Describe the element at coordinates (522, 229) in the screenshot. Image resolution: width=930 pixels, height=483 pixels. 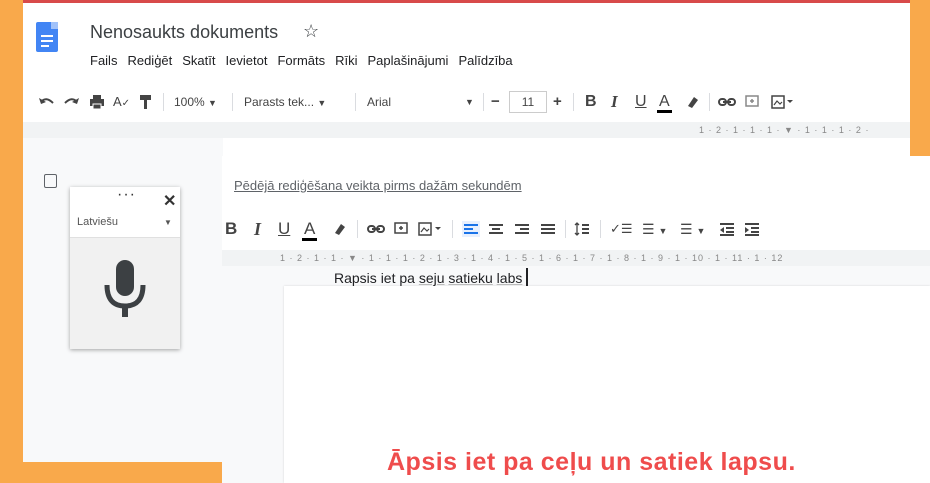
I see `align-right-icon` at that location.